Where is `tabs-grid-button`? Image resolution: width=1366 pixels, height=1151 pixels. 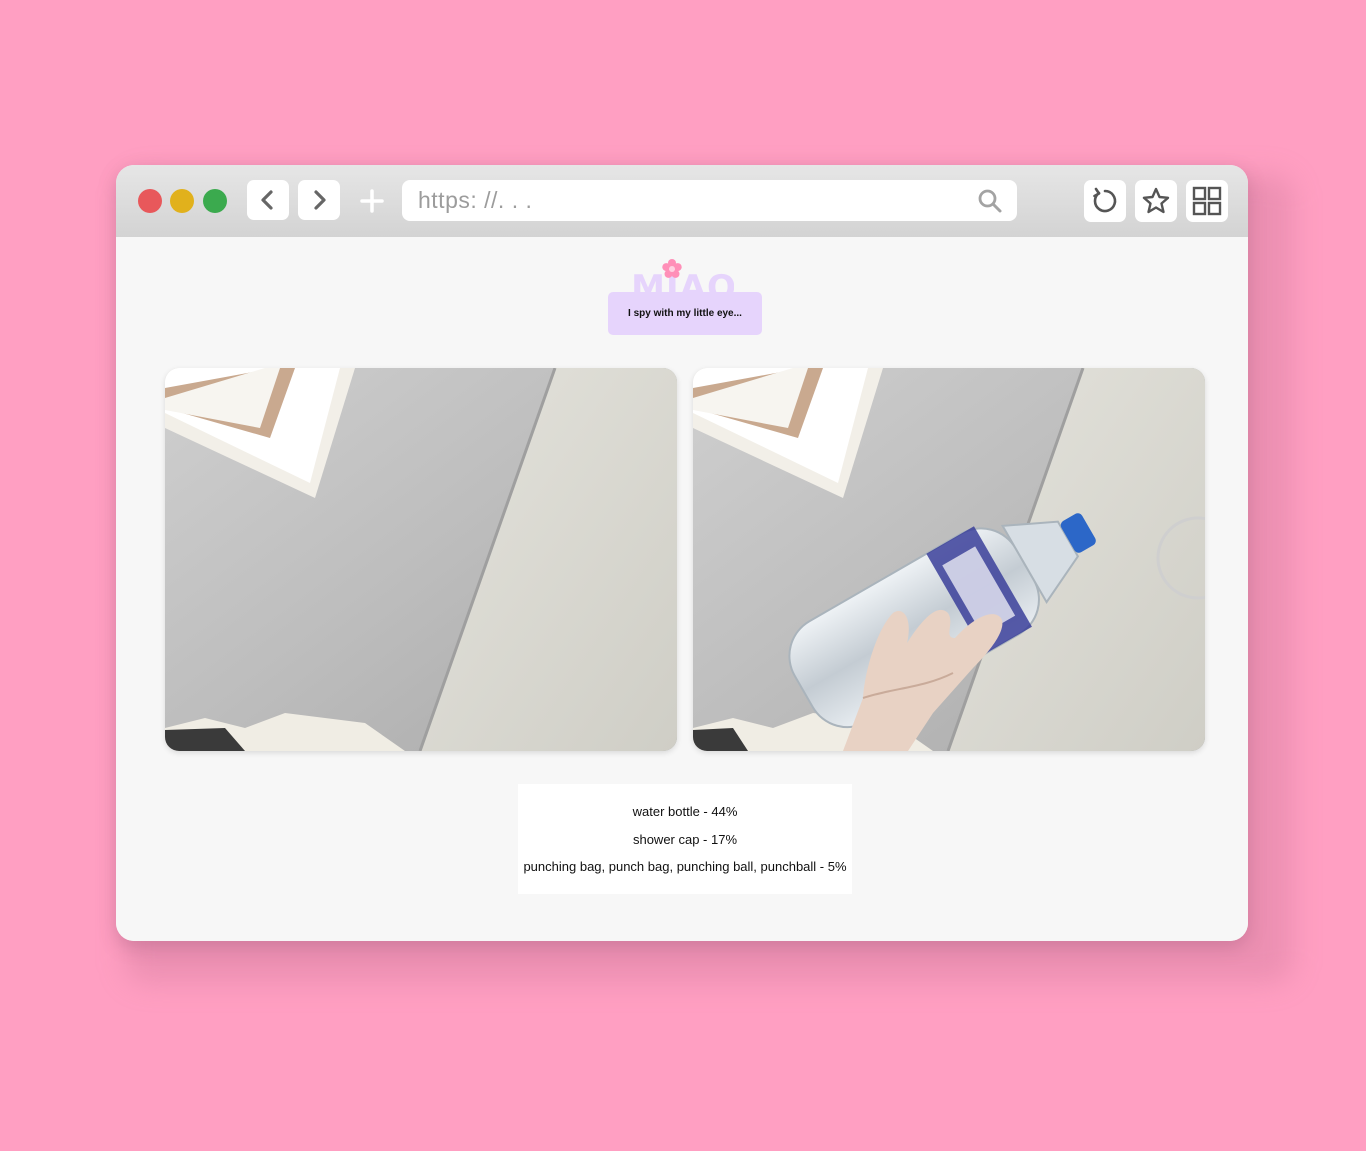 tabs-grid-button is located at coordinates (1207, 201).